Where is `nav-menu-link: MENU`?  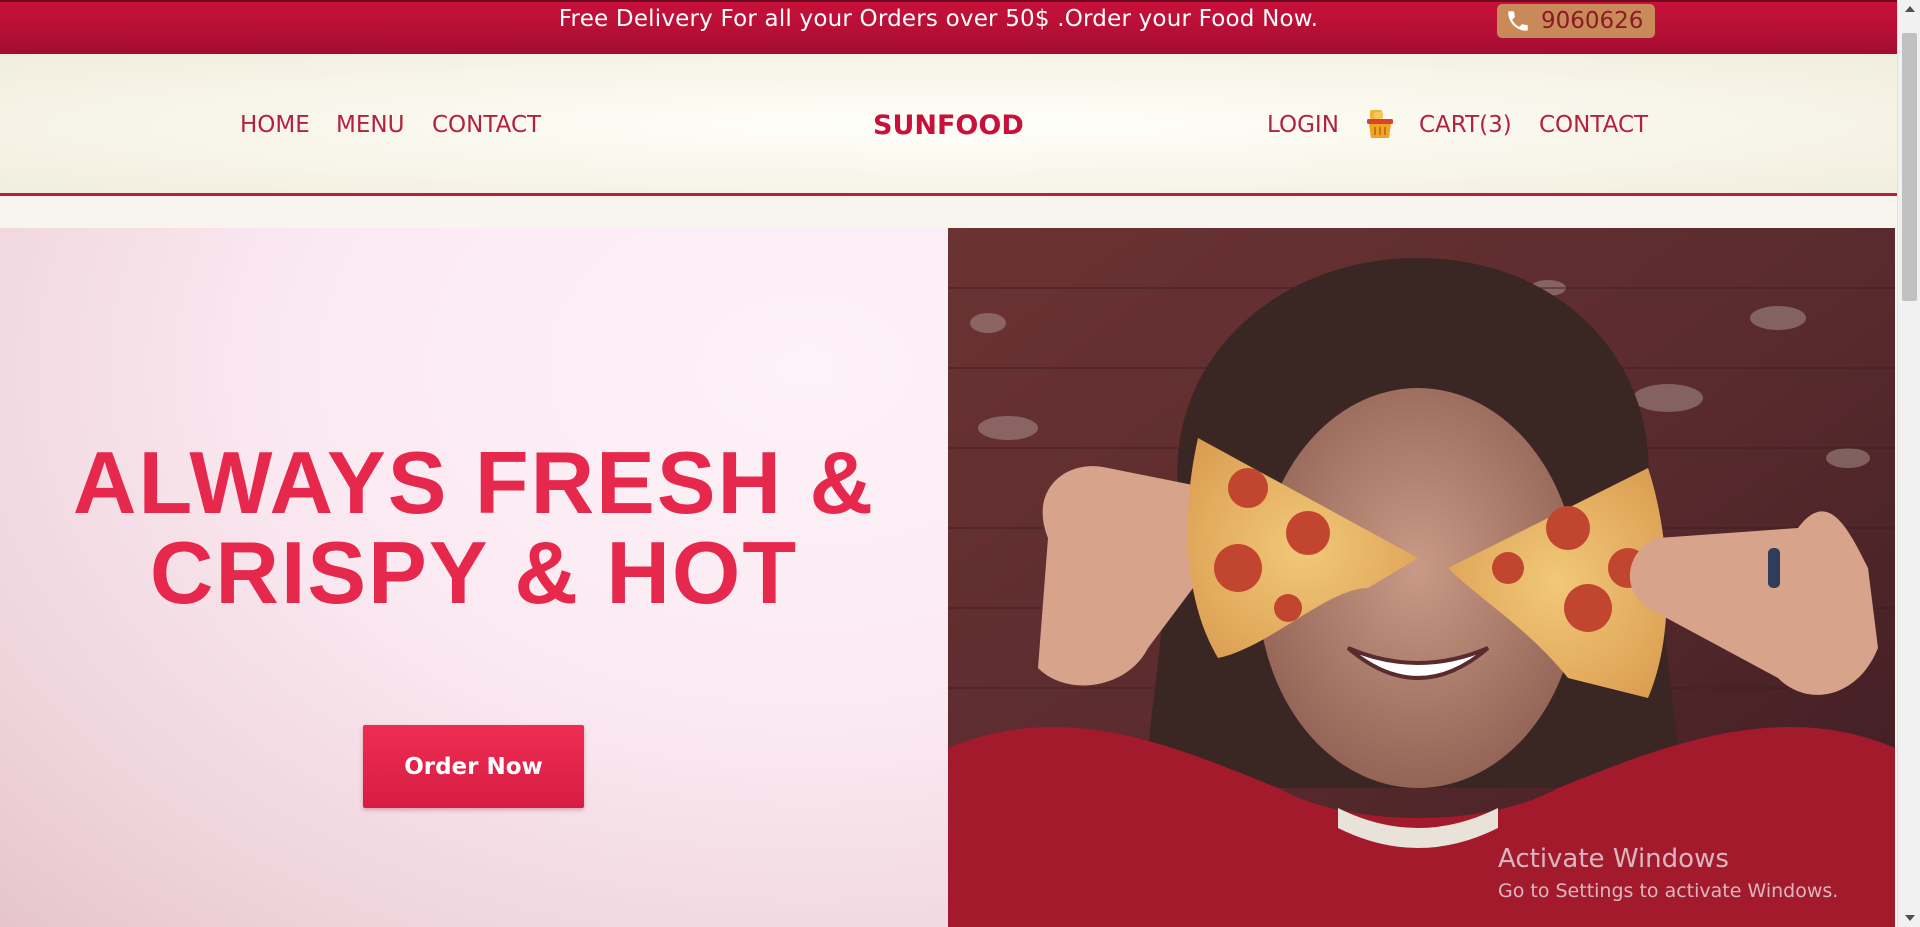
nav-menu-link: MENU is located at coordinates (370, 125).